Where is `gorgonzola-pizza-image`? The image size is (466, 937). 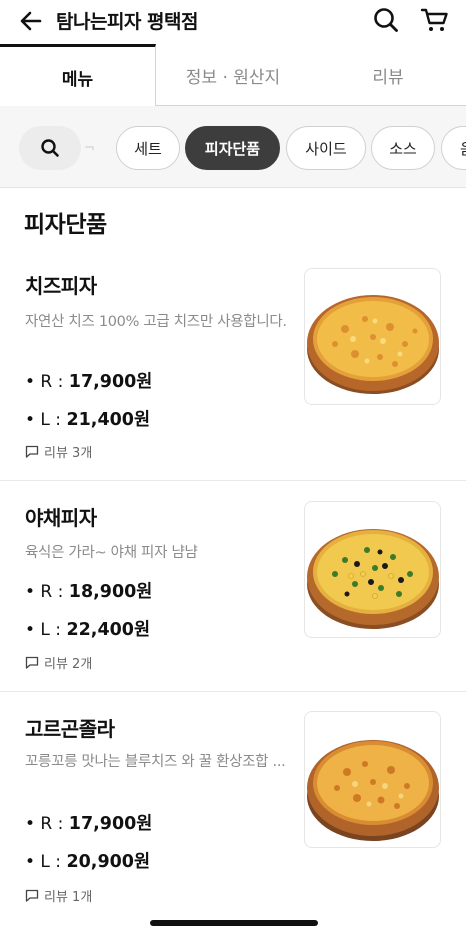
gorgonzola-pizza-image is located at coordinates (372, 779).